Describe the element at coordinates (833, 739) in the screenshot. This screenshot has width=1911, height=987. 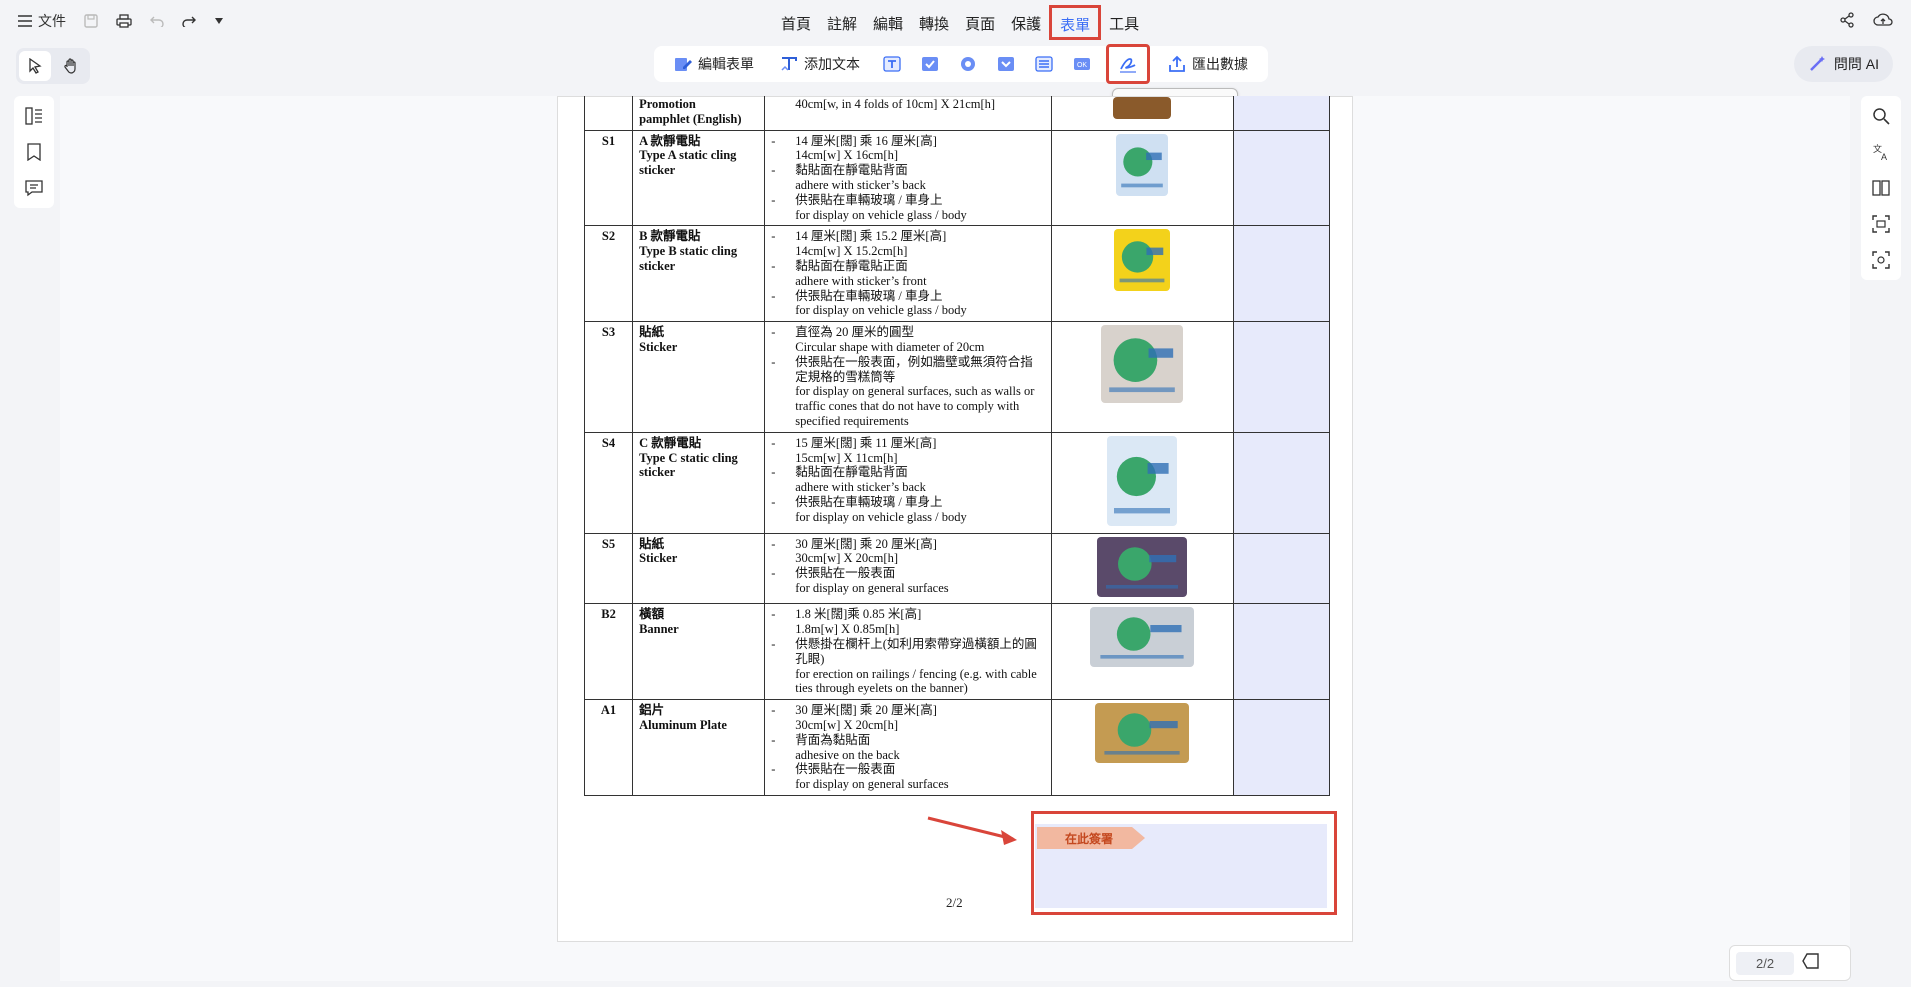
I see `spec-text: 背面為黏貼面` at that location.